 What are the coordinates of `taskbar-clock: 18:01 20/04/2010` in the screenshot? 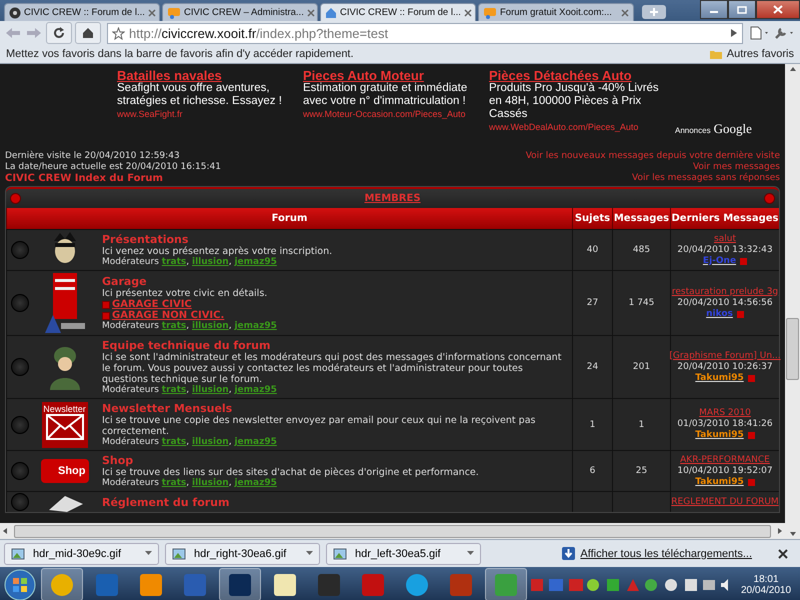 It's located at (766, 585).